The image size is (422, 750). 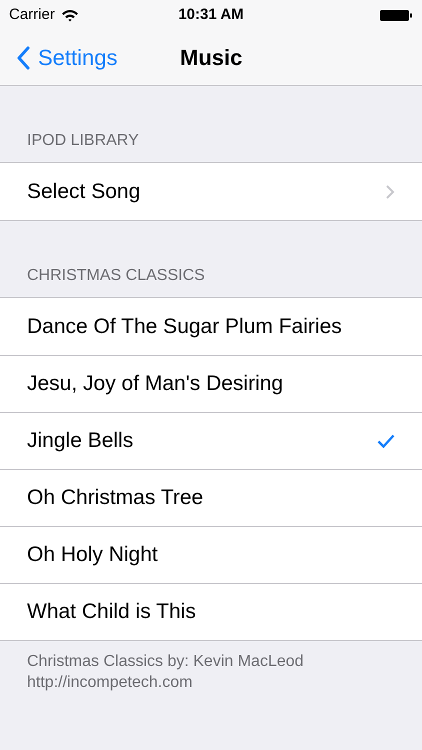 What do you see at coordinates (211, 497) in the screenshot?
I see `list-row: Oh Christmas Tree` at bounding box center [211, 497].